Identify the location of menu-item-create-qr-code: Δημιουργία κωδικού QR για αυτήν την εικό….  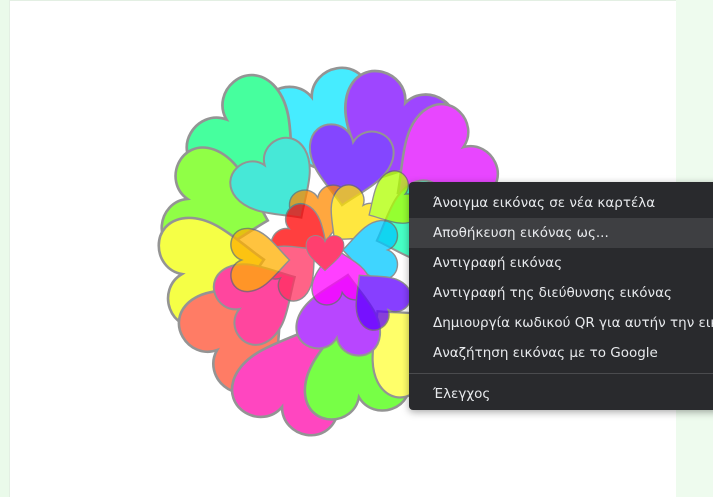
(561, 323).